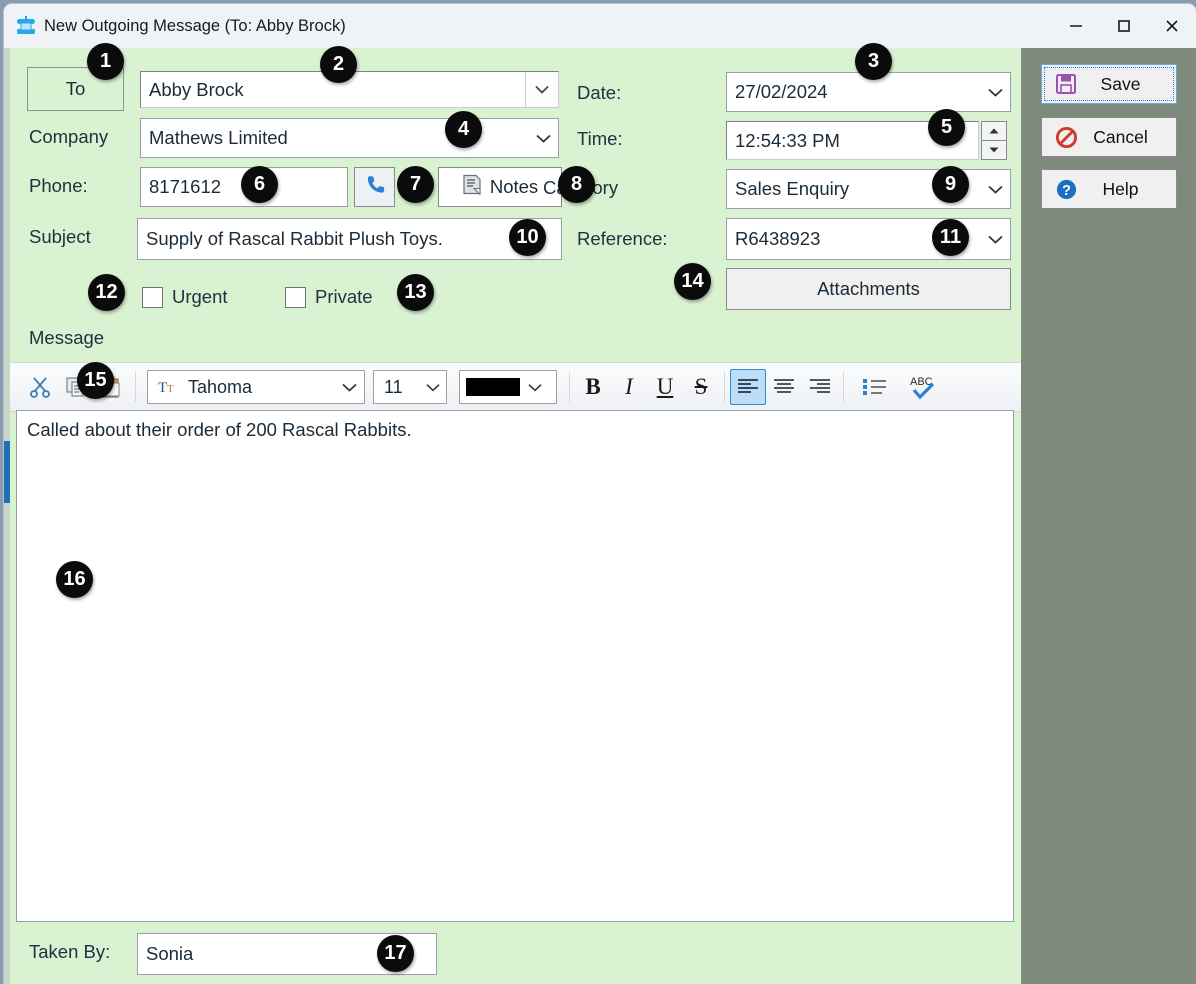  I want to click on prohibition-cancel-icon, so click(1066, 137).